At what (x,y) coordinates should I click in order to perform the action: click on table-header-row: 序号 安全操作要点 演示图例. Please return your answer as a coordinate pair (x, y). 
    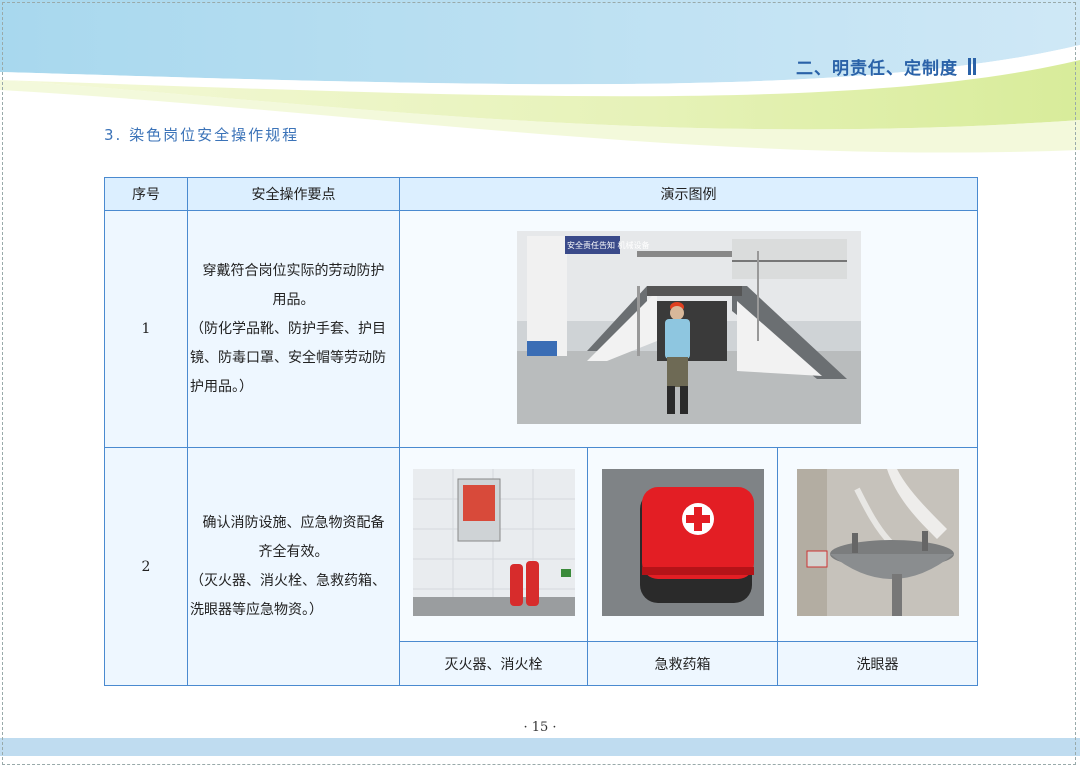
    Looking at the image, I should click on (541, 194).